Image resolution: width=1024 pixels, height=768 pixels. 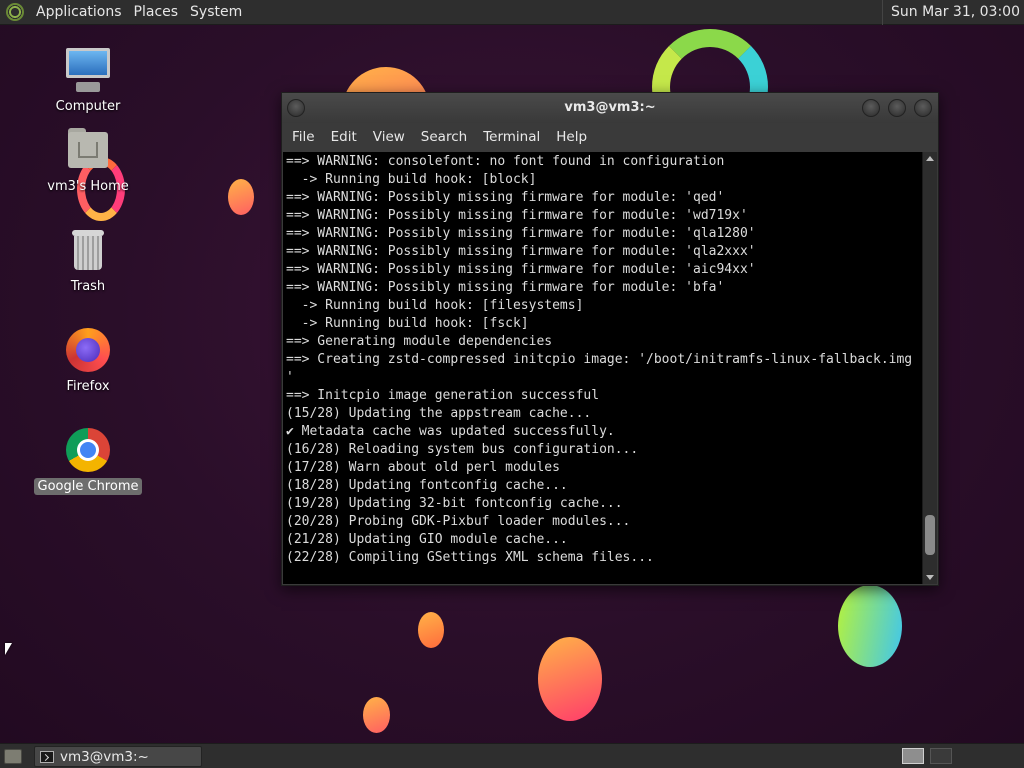 I want to click on desktop-icon-firefox: Firefox, so click(x=88, y=360).